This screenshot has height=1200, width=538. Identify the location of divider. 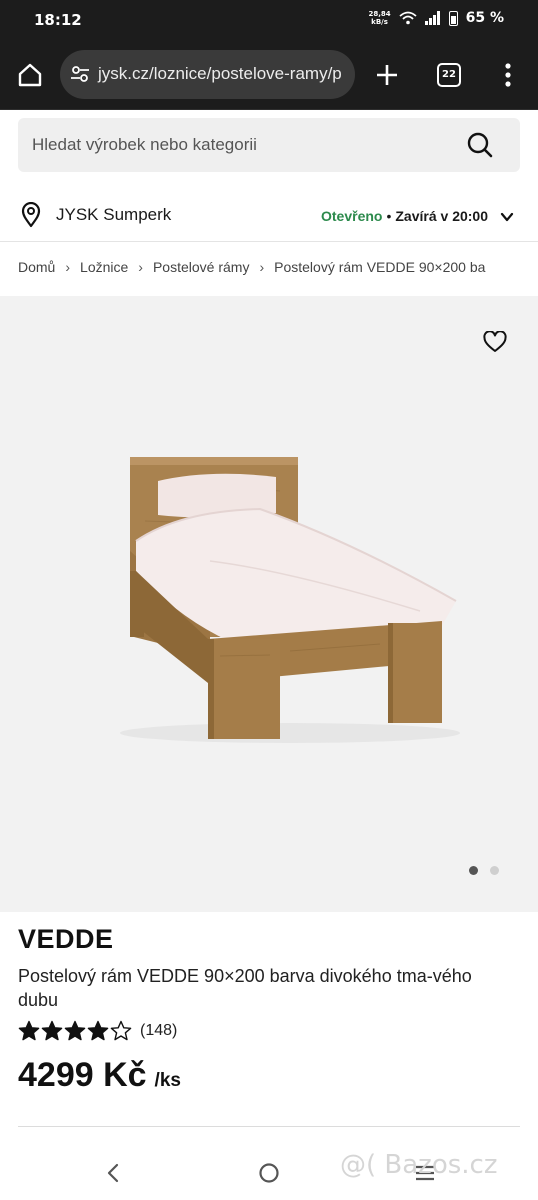
(269, 1126).